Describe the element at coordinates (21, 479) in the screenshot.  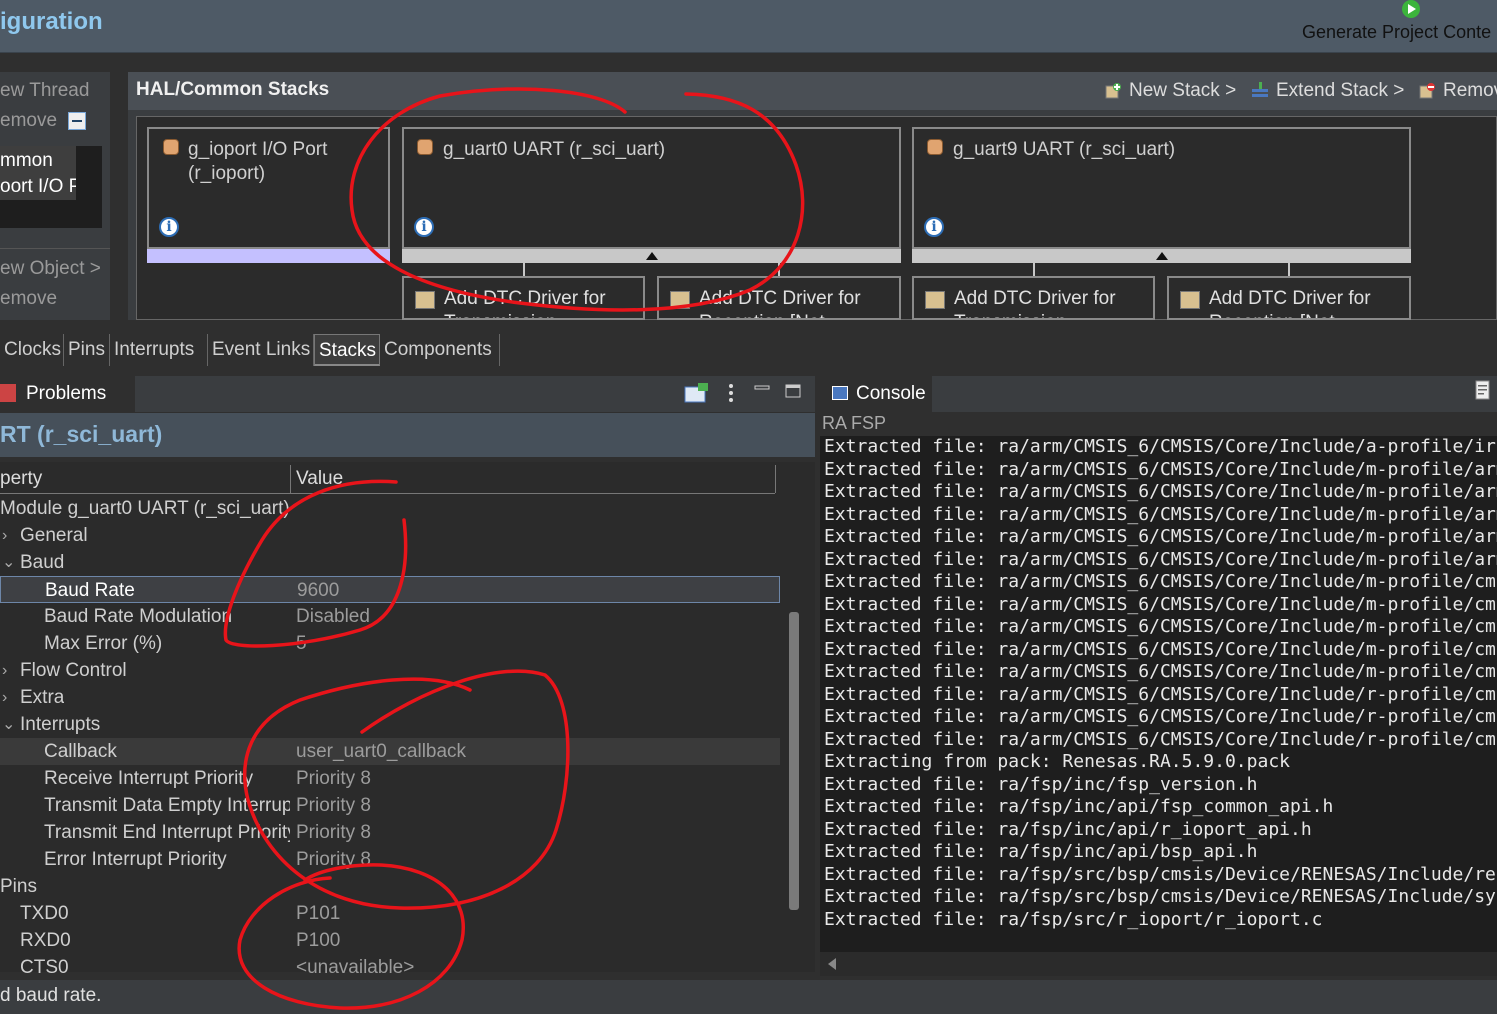
I see `column-property: perty` at that location.